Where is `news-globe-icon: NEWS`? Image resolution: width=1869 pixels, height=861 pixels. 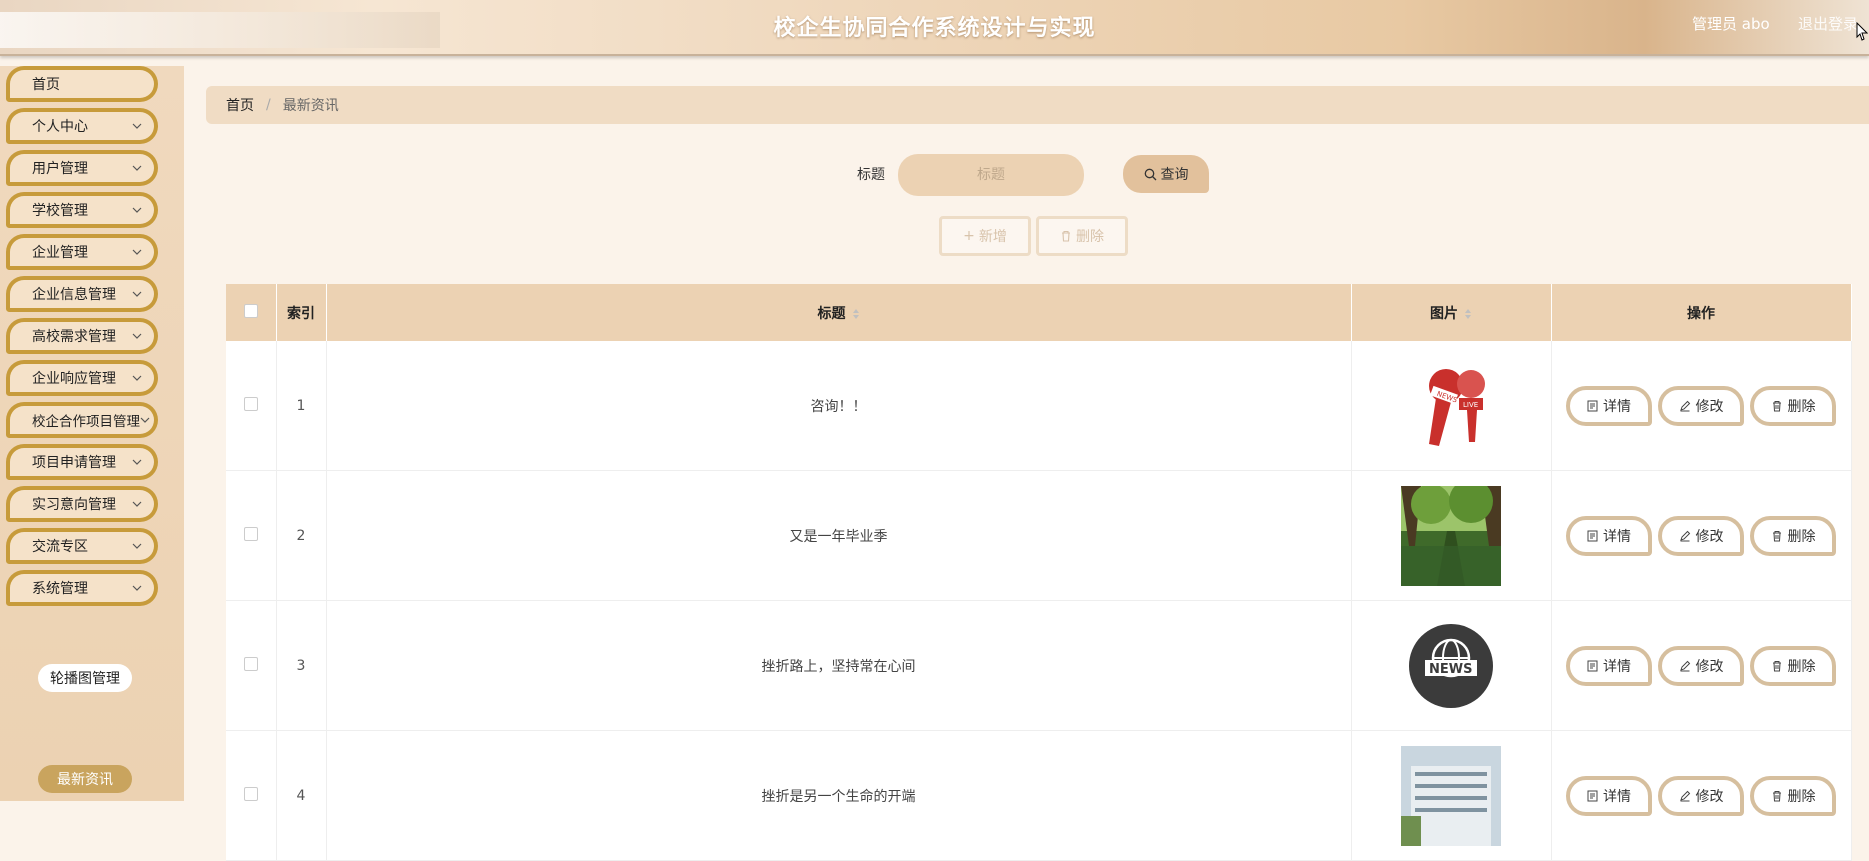
news-globe-icon: NEWS is located at coordinates (1451, 665).